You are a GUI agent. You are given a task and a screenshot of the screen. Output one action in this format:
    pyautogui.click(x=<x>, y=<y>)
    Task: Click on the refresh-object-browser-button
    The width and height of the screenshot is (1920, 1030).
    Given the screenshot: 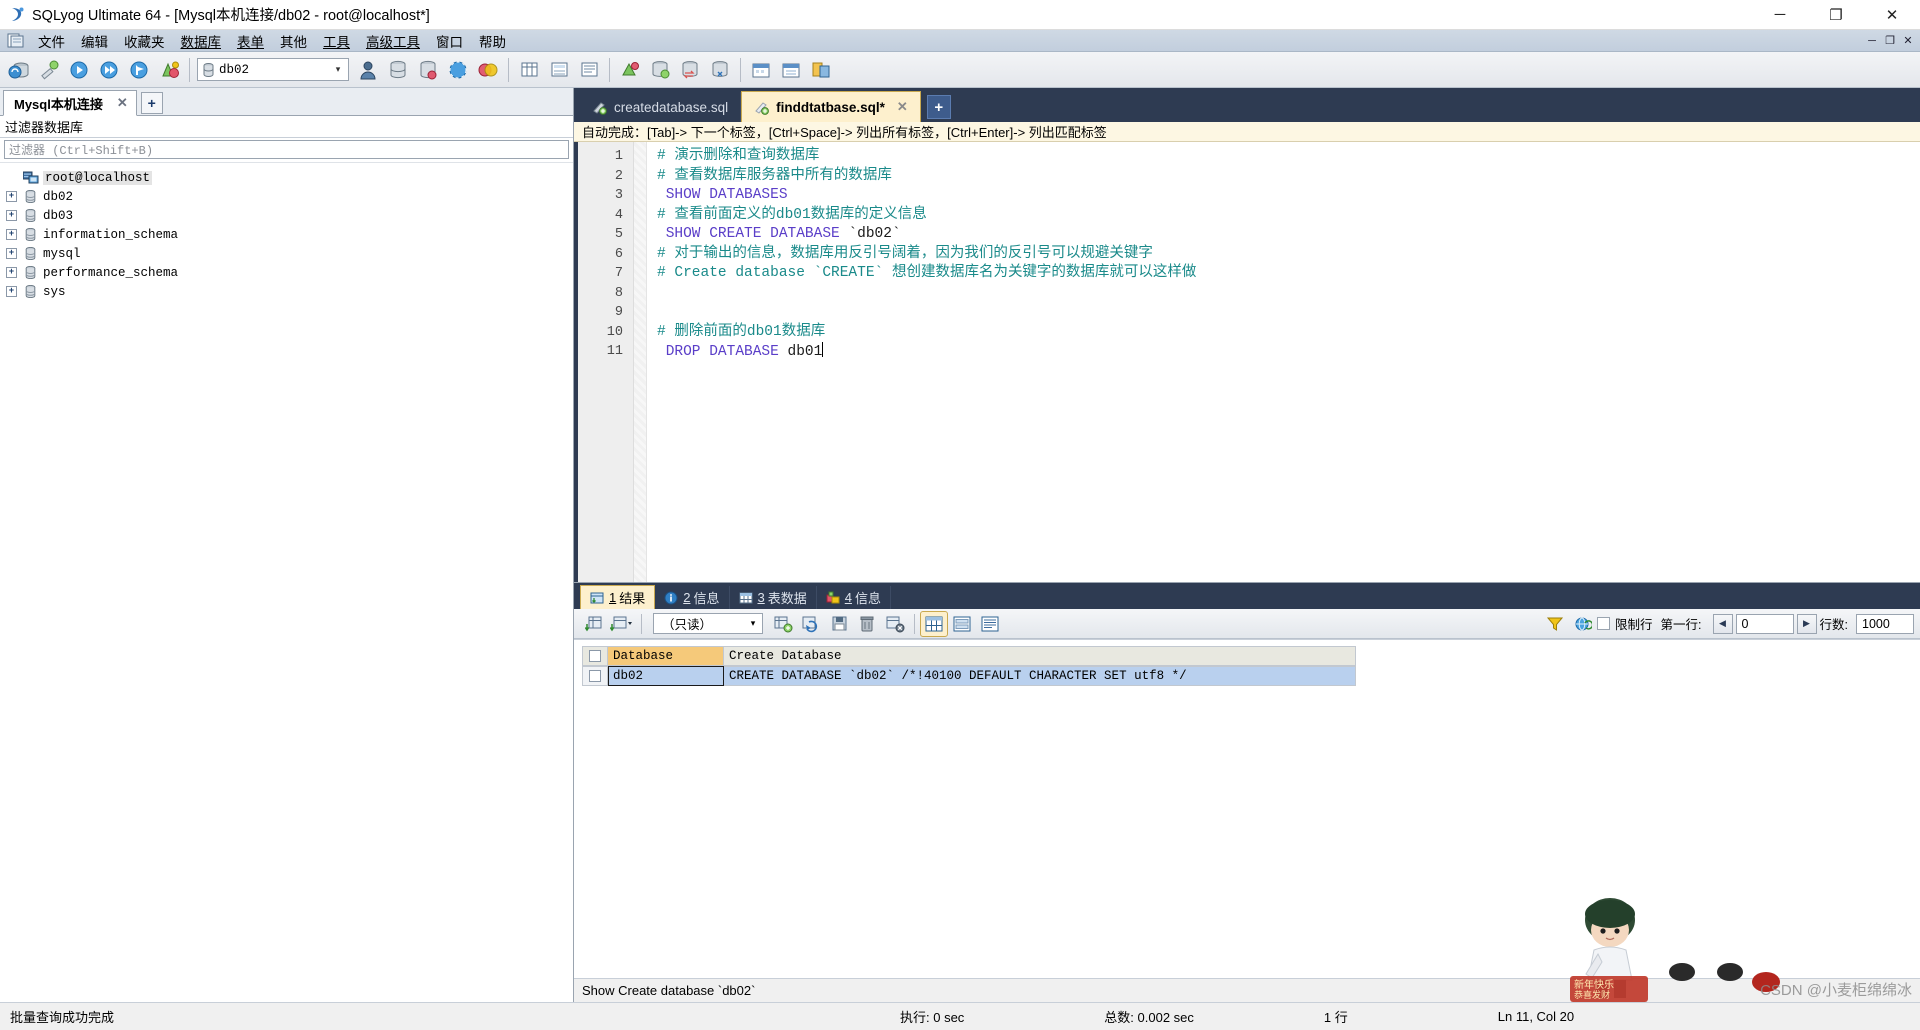 What is the action you would take?
    pyautogui.click(x=49, y=70)
    